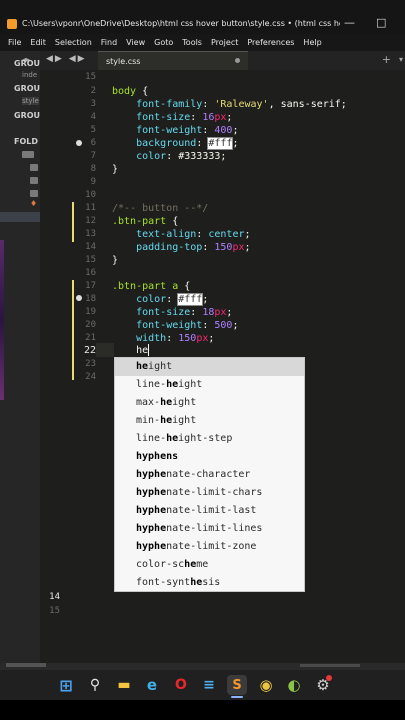 This screenshot has width=405, height=720. Describe the element at coordinates (90, 221) in the screenshot. I see `line-number: 12` at that location.